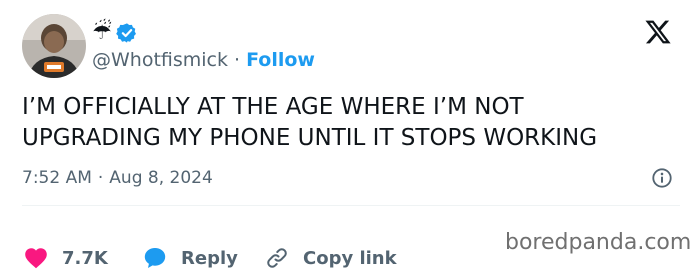  I want to click on avatar-image, so click(54, 46).